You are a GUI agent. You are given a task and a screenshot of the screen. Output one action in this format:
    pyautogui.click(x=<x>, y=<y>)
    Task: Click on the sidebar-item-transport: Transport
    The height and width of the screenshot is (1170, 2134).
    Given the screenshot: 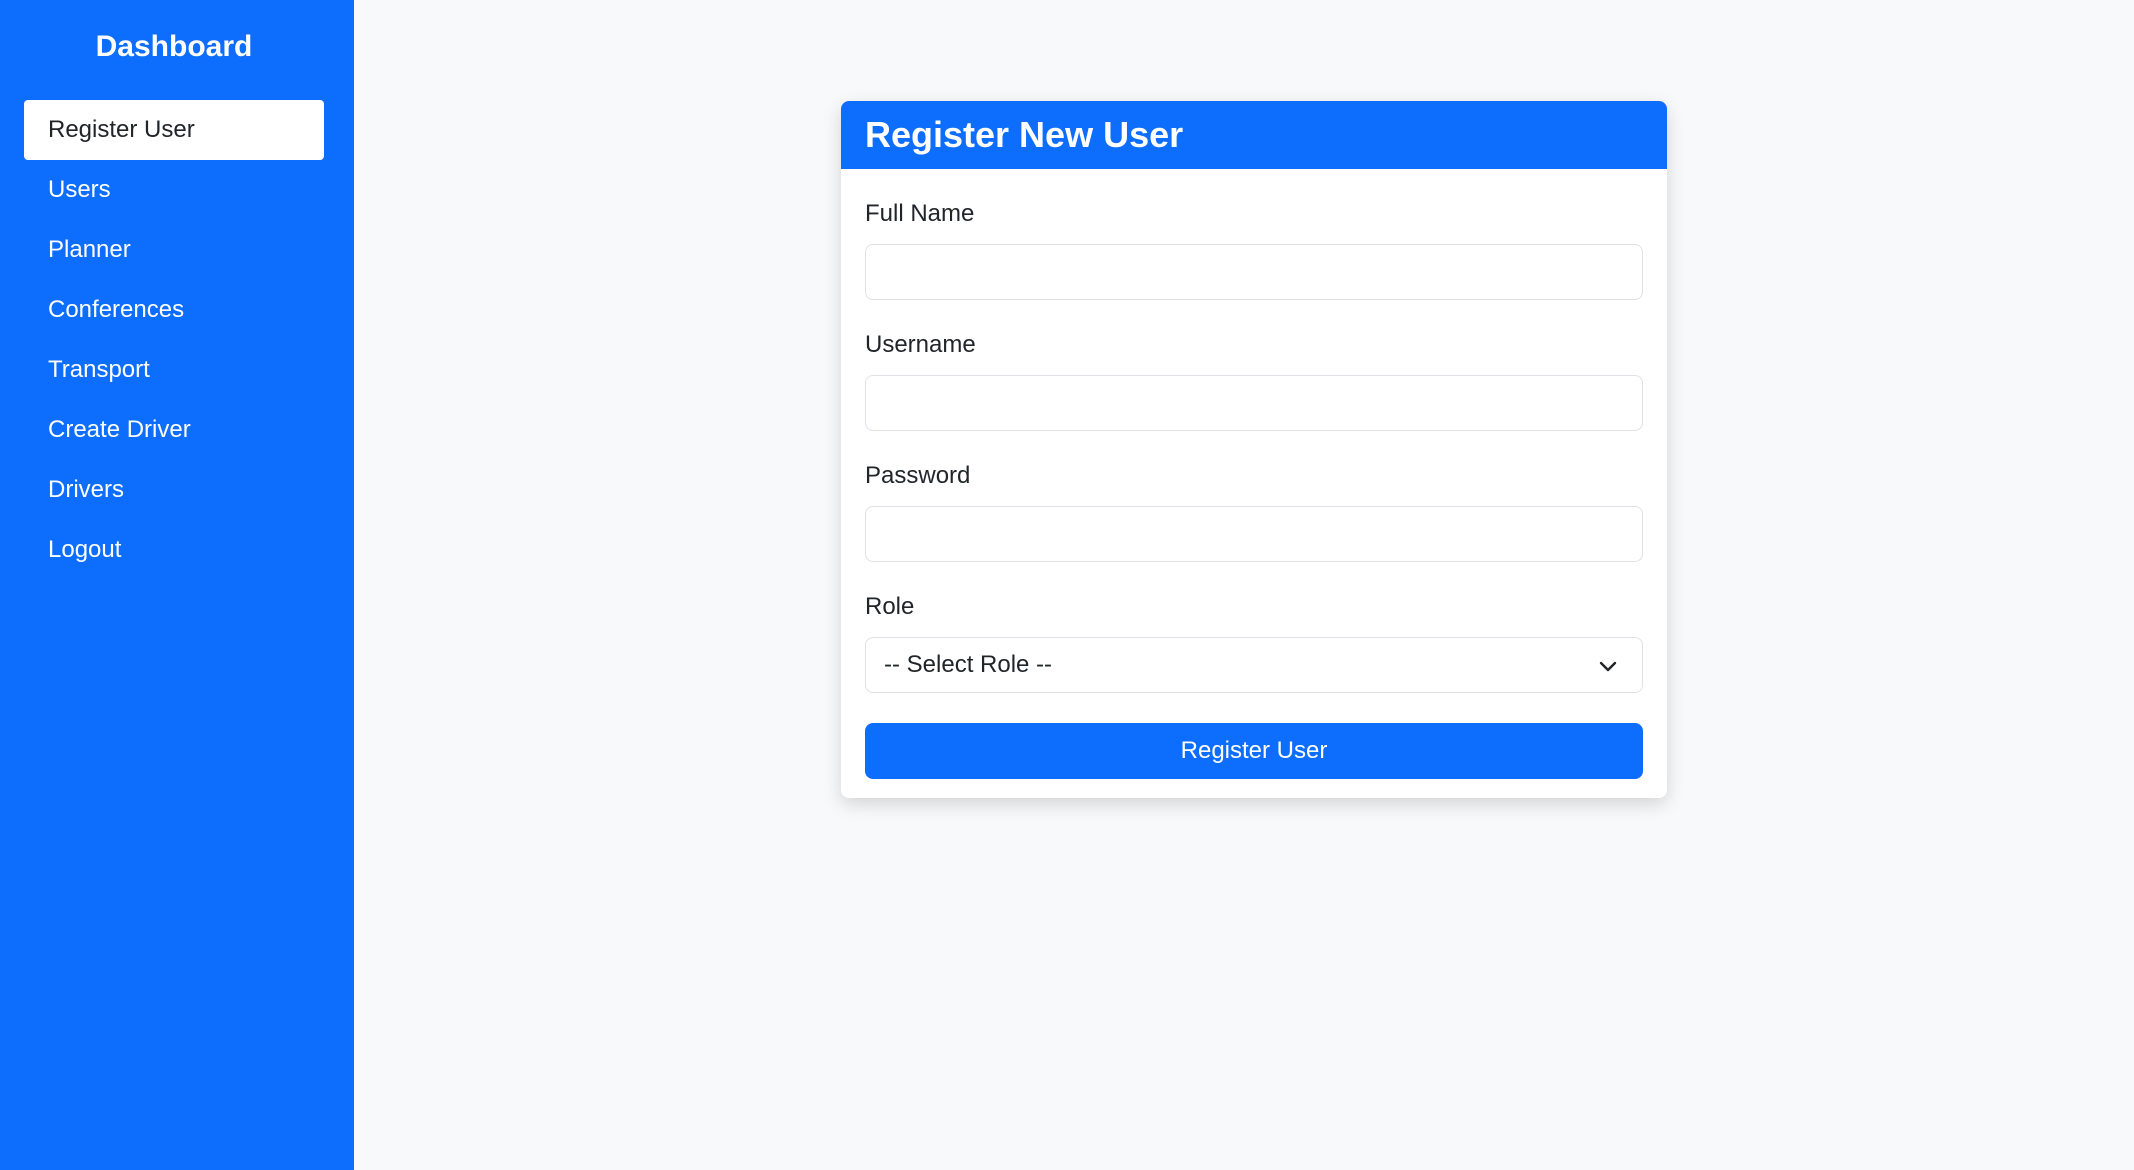 What is the action you would take?
    pyautogui.click(x=174, y=370)
    